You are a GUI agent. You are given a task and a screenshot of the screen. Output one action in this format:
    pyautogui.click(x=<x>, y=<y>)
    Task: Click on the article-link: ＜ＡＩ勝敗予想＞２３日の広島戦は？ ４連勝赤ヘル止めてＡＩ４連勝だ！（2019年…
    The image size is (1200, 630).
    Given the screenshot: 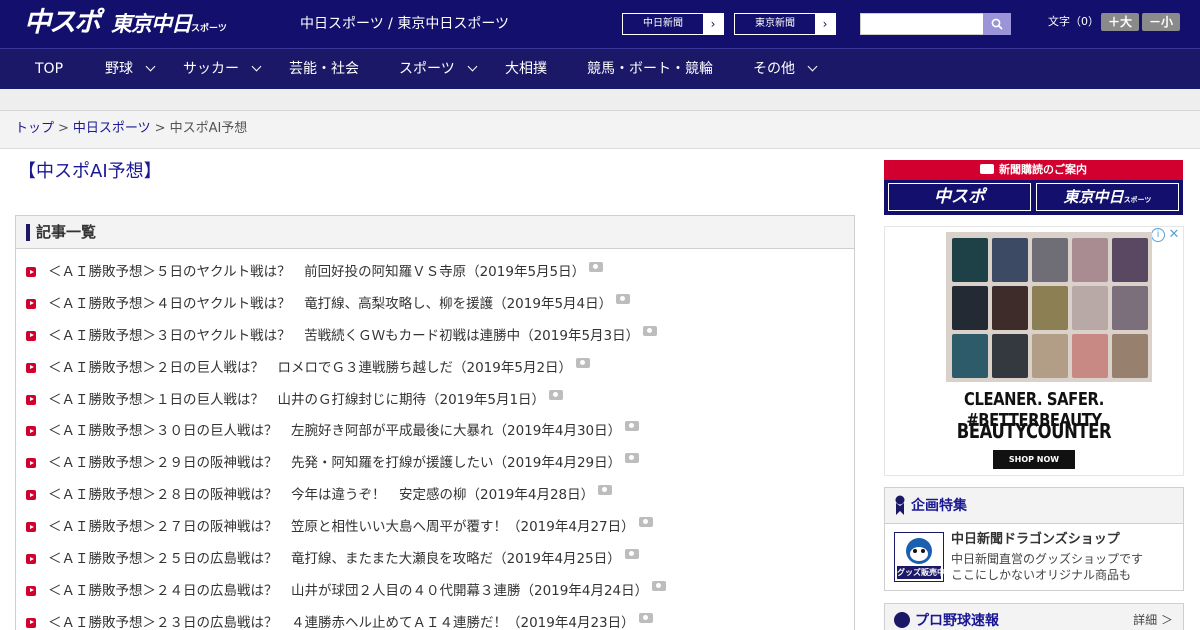 What is the action you would take?
    pyautogui.click(x=350, y=621)
    